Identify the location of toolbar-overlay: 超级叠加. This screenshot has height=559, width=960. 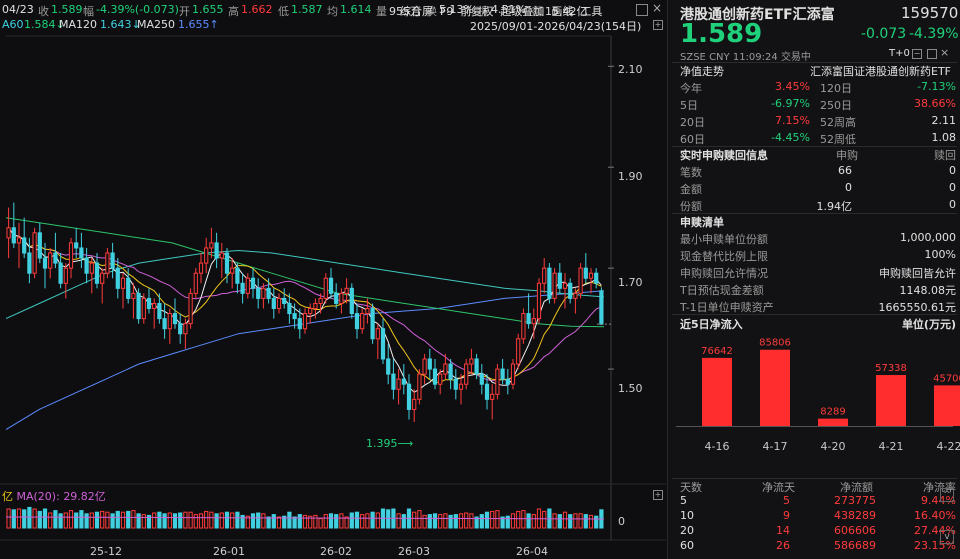
(522, 11).